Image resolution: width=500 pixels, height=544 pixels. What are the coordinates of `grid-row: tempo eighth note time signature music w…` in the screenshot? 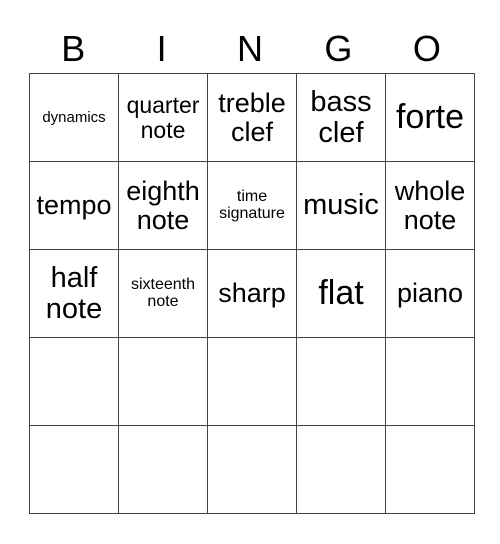 It's located at (252, 205).